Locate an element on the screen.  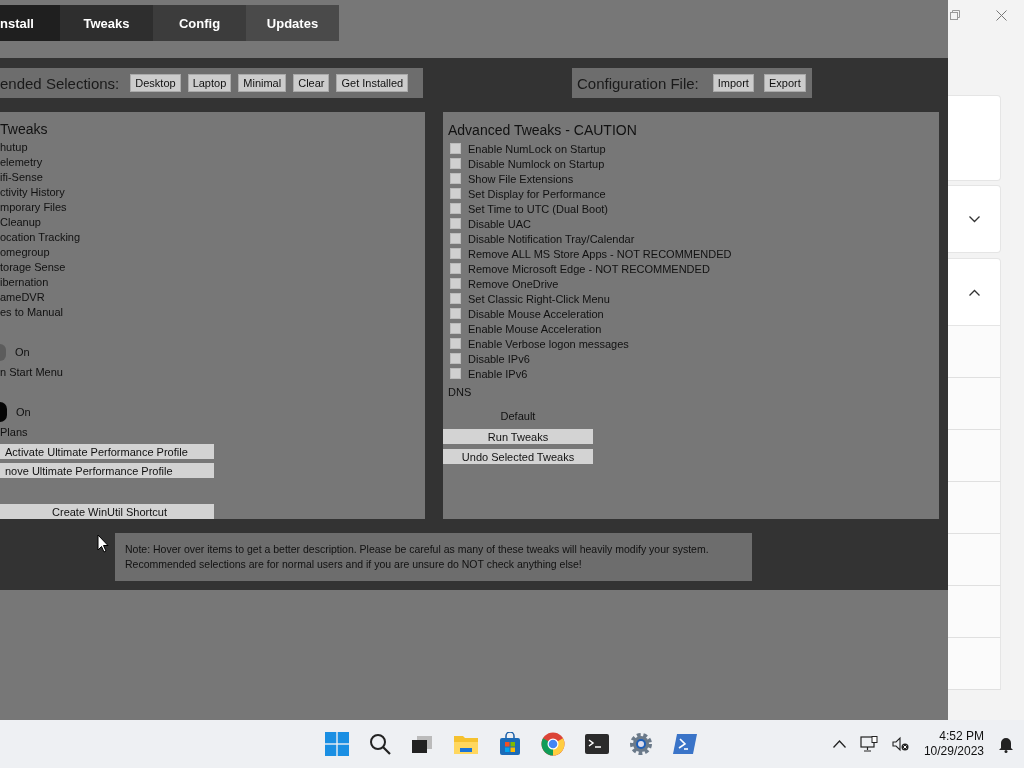
tweak-label: Cleanup is located at coordinates (21, 222).